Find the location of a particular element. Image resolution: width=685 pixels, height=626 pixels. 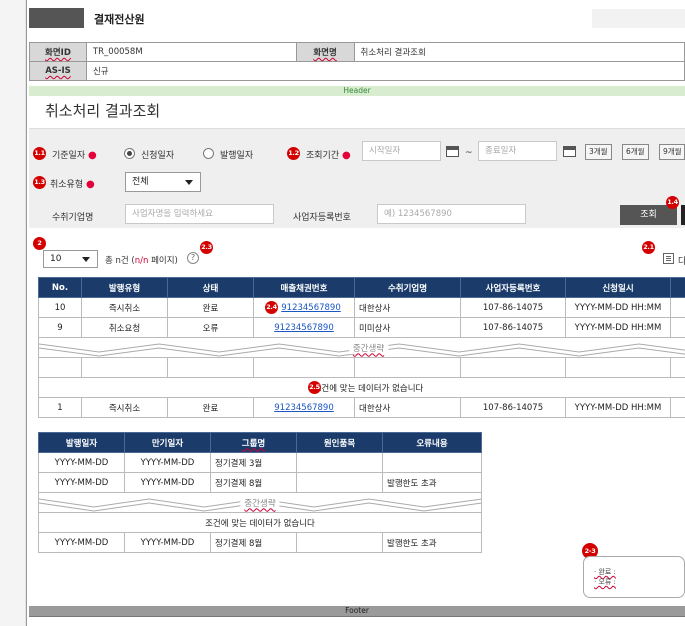

cell-applied-at: YYYY-MM-DD HH:MM is located at coordinates (618, 327).